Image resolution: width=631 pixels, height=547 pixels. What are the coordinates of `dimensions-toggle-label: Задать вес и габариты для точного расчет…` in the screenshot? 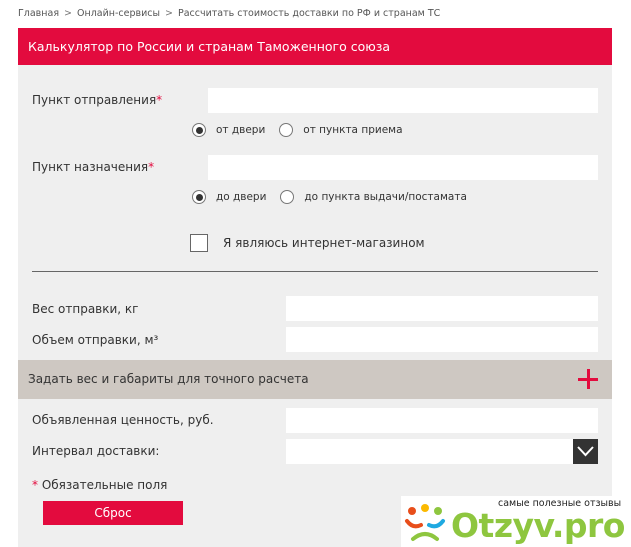 It's located at (168, 379).